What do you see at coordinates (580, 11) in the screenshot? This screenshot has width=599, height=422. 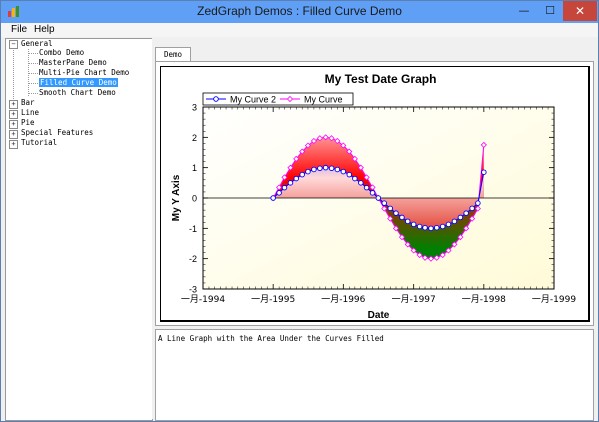 I see `close-button: ✕` at bounding box center [580, 11].